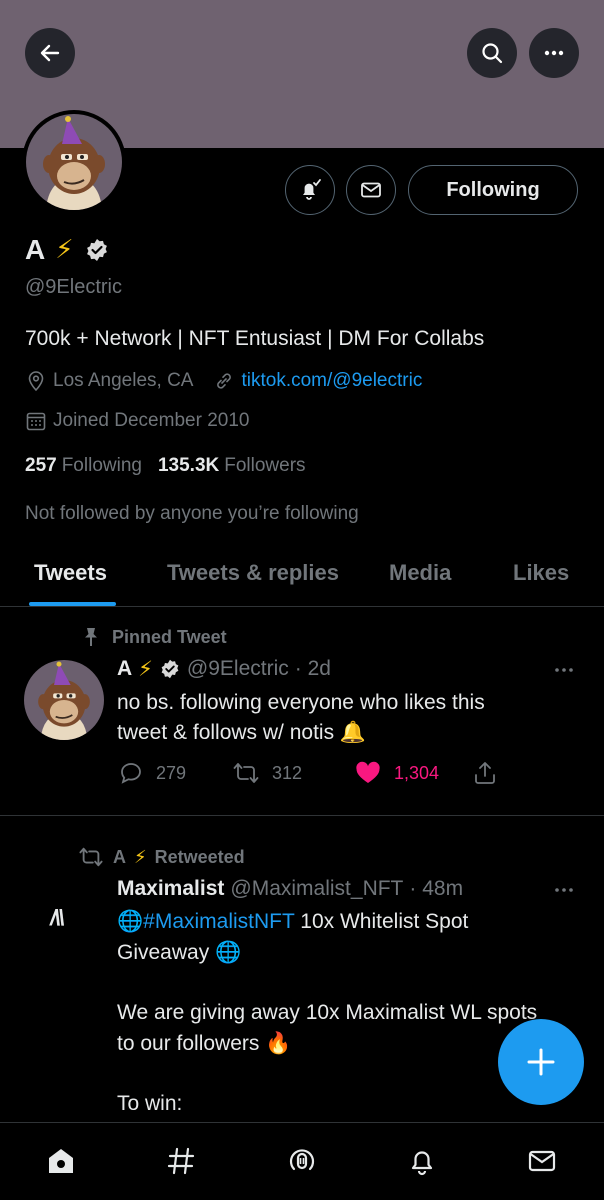  I want to click on tweet-text-segment: Giveaway, so click(163, 952).